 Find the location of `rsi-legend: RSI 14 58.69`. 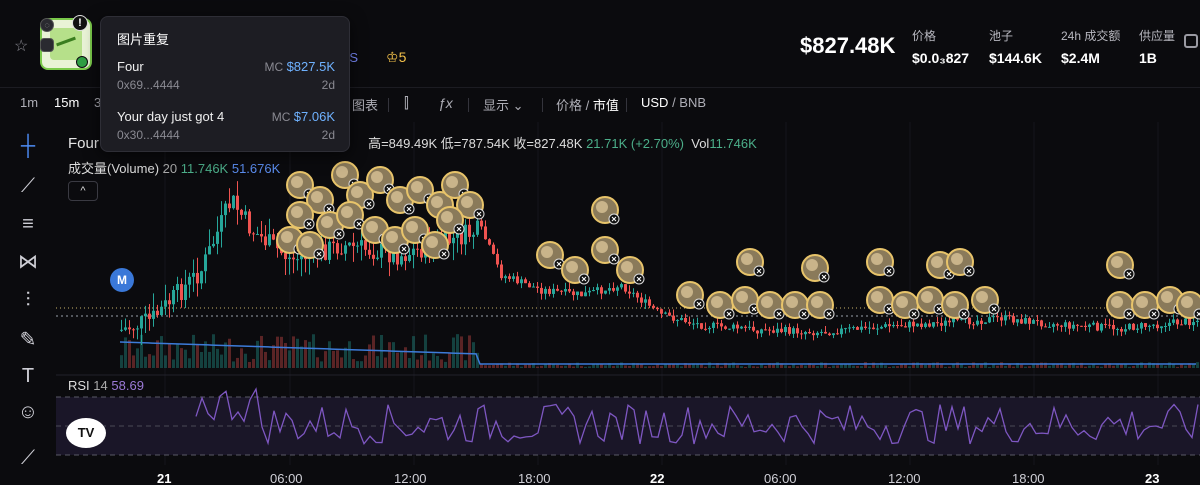

rsi-legend: RSI 14 58.69 is located at coordinates (106, 385).